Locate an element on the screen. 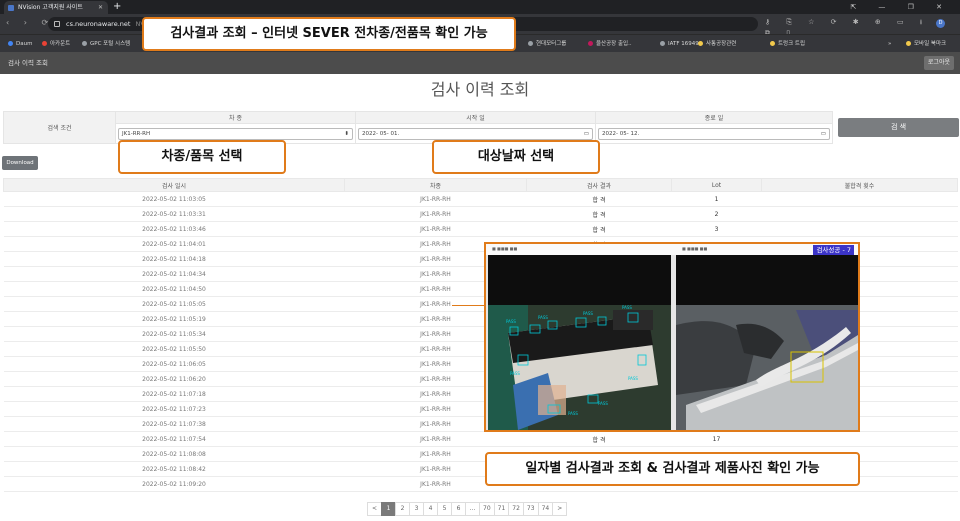  bookmark-label: GPC 포털 시스템 is located at coordinates (110, 44).